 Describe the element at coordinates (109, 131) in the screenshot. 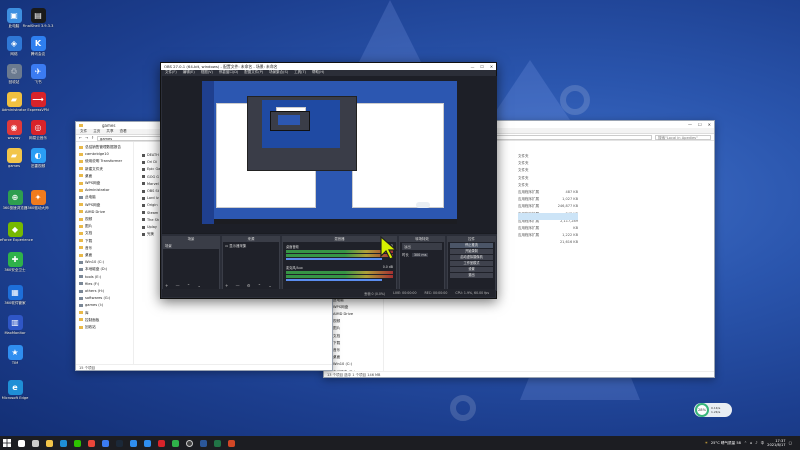

I see `ribbon-tab: 共享` at that location.